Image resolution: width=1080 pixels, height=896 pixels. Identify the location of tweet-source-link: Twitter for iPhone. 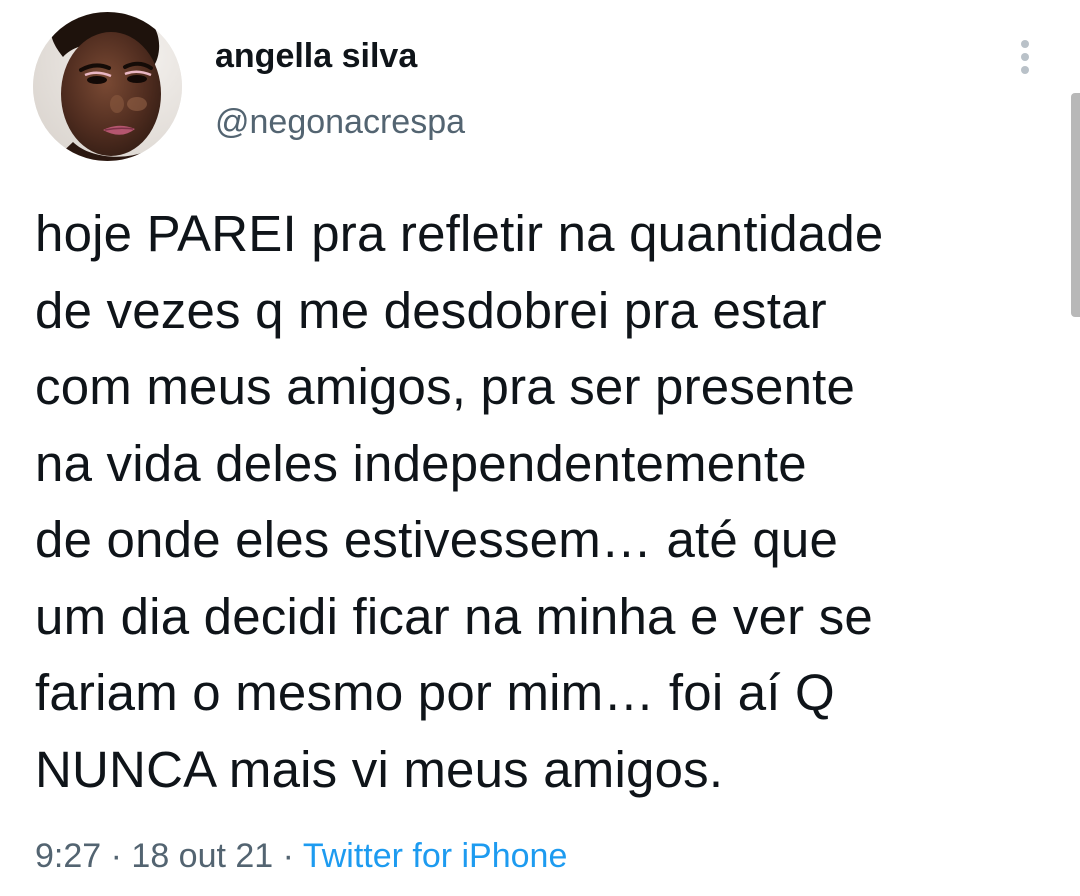
(435, 856).